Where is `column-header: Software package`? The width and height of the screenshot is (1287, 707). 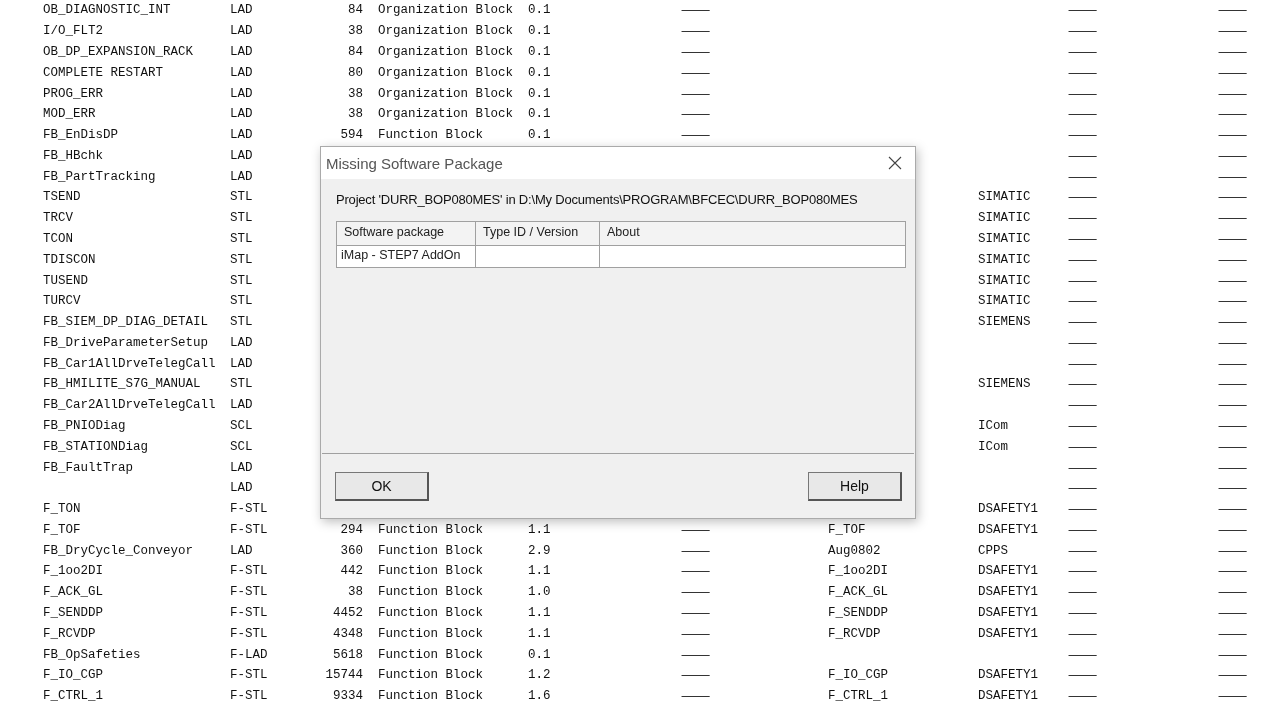
column-header: Software package is located at coordinates (406, 233).